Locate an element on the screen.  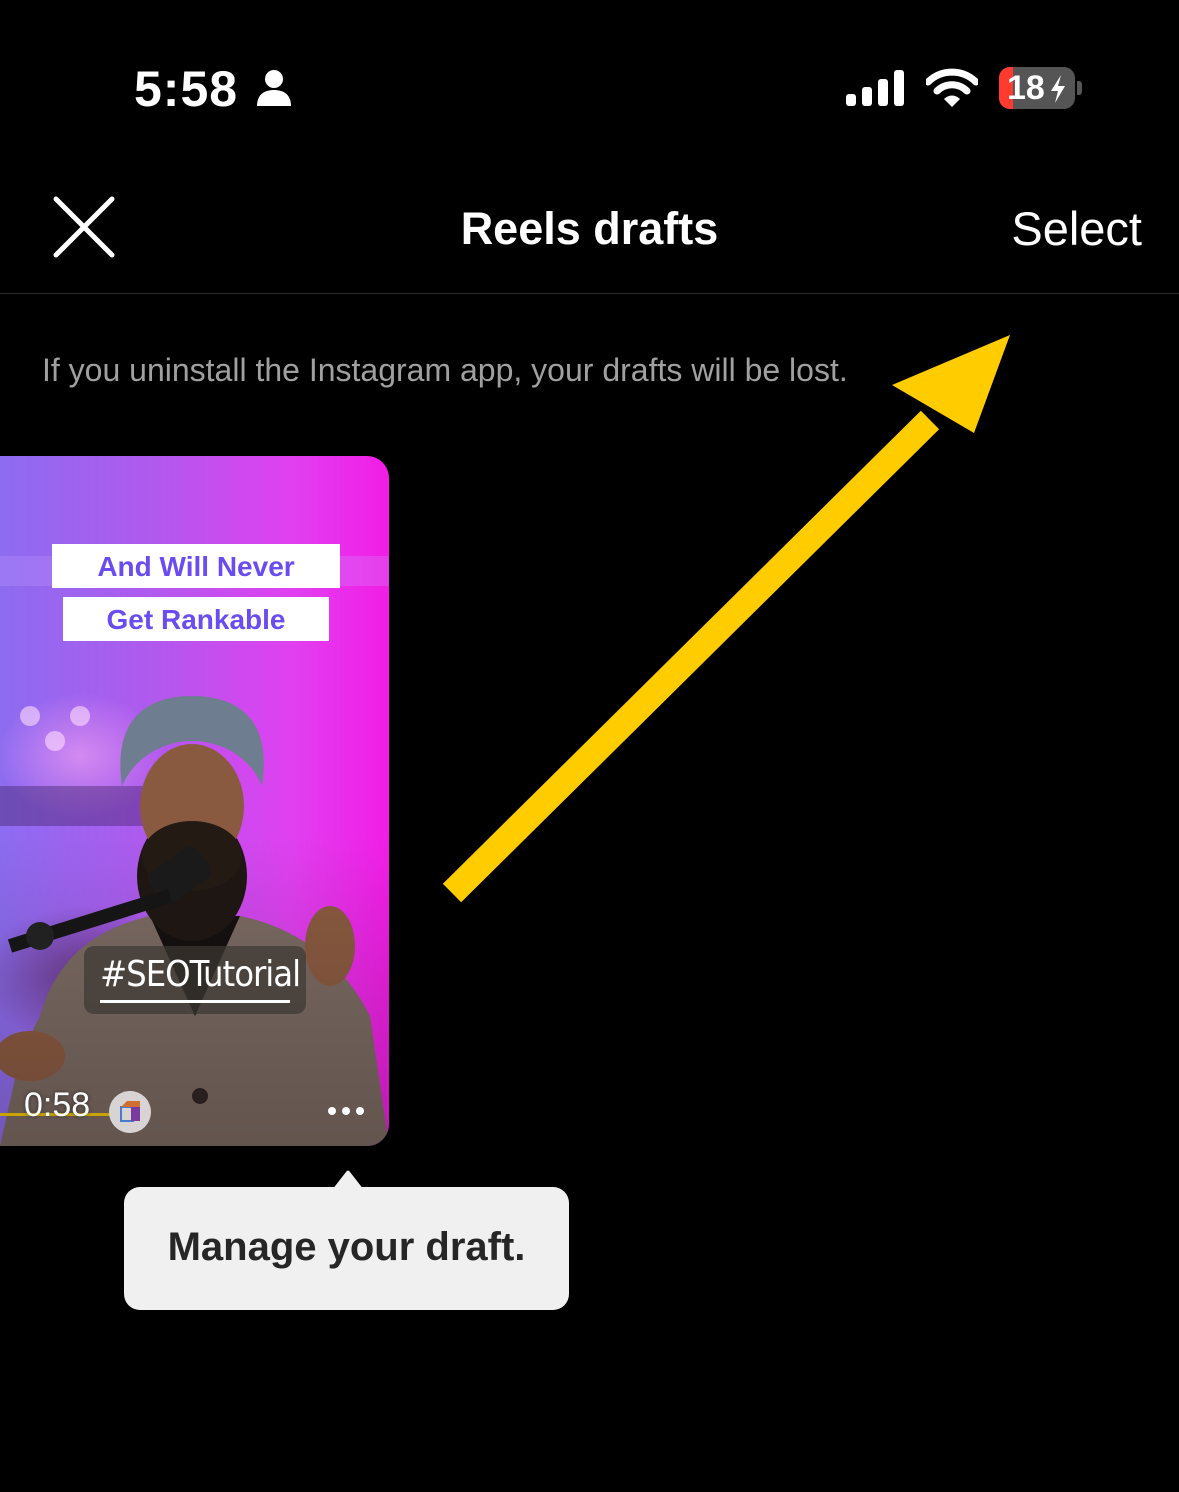
draft-duration: 0:58 is located at coordinates (57, 1105).